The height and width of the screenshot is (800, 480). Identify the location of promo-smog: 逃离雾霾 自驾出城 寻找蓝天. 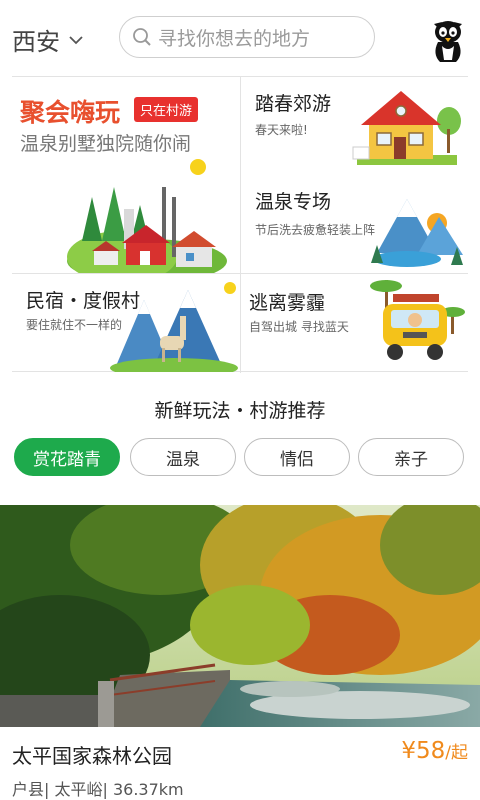
(354, 323).